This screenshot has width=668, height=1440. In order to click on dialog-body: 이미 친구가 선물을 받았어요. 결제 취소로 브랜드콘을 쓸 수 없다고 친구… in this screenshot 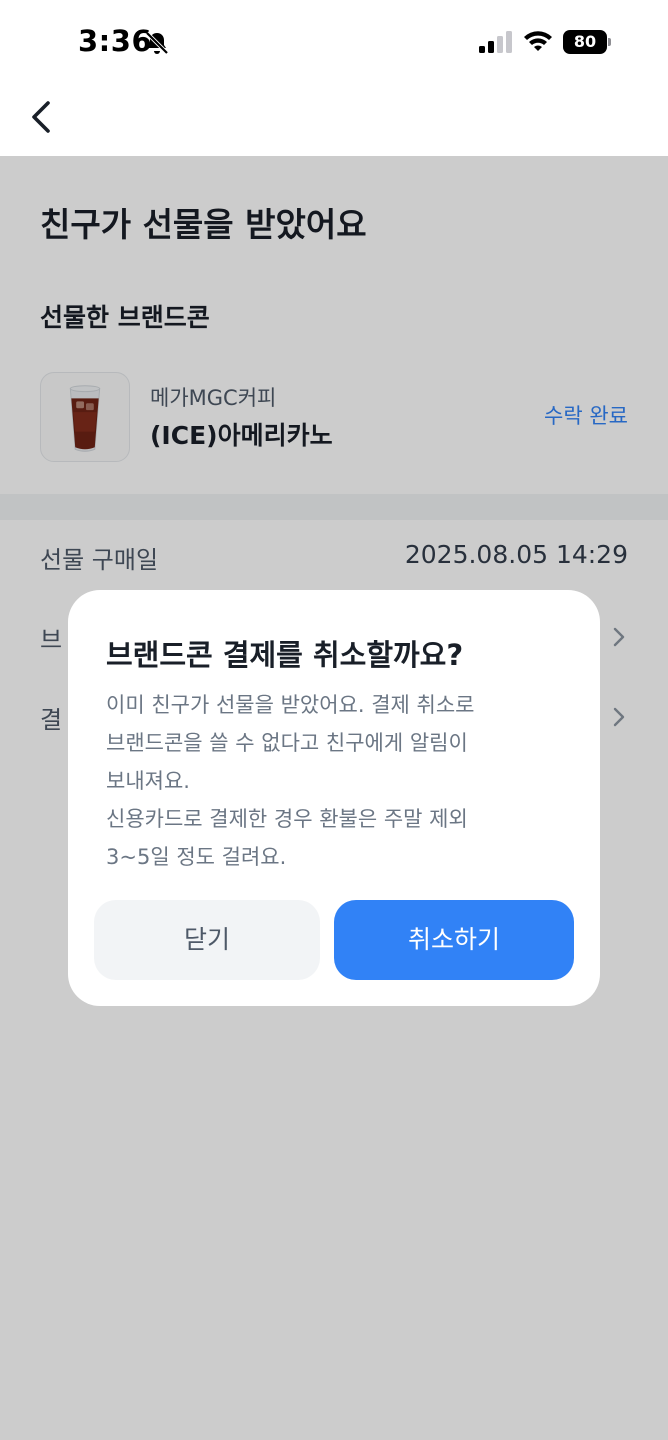, I will do `click(341, 781)`.